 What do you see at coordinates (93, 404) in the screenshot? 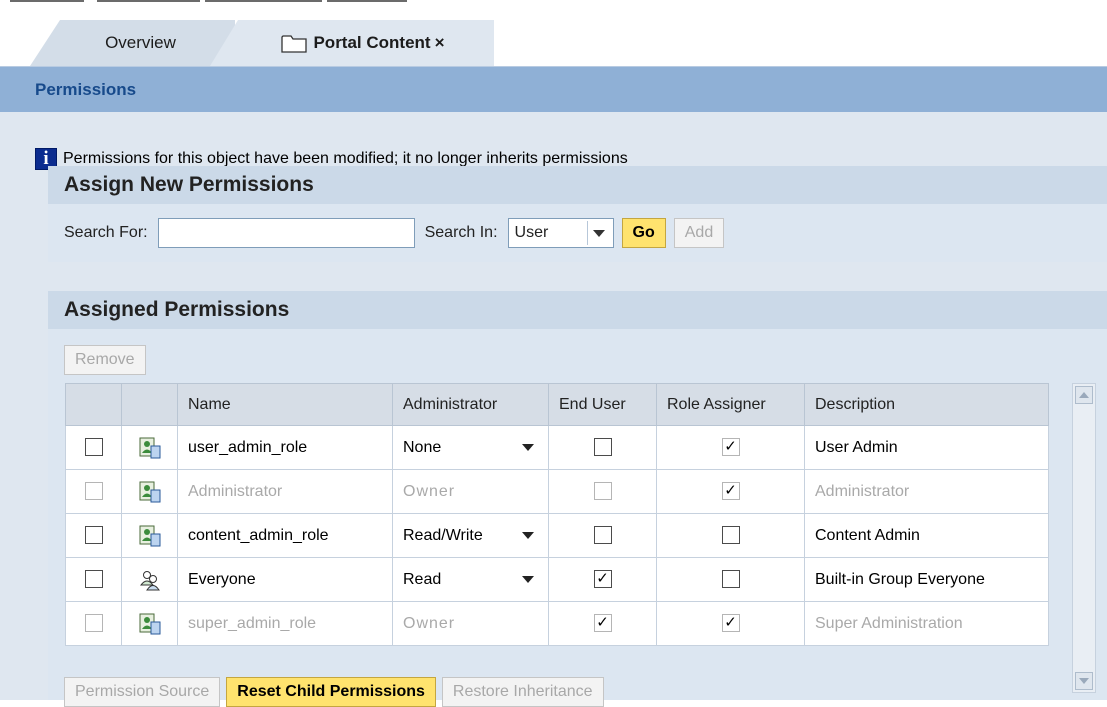
I see `col-select` at bounding box center [93, 404].